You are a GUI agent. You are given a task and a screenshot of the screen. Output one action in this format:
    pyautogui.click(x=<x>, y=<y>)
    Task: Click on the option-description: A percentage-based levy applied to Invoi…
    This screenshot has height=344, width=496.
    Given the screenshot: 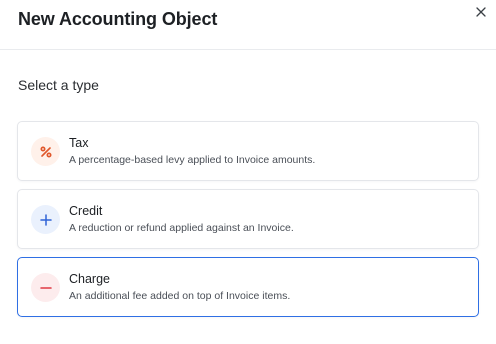 What is the action you would take?
    pyautogui.click(x=192, y=160)
    